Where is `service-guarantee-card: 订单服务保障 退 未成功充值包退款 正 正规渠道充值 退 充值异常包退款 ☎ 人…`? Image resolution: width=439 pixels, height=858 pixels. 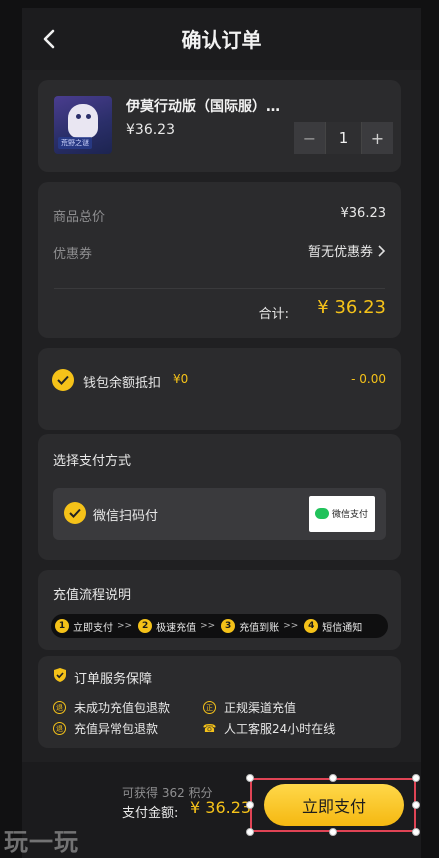
service-guarantee-card: 订单服务保障 退 未成功充值包退款 正 正规渠道充值 退 充值异常包退款 ☎ 人… is located at coordinates (219, 702).